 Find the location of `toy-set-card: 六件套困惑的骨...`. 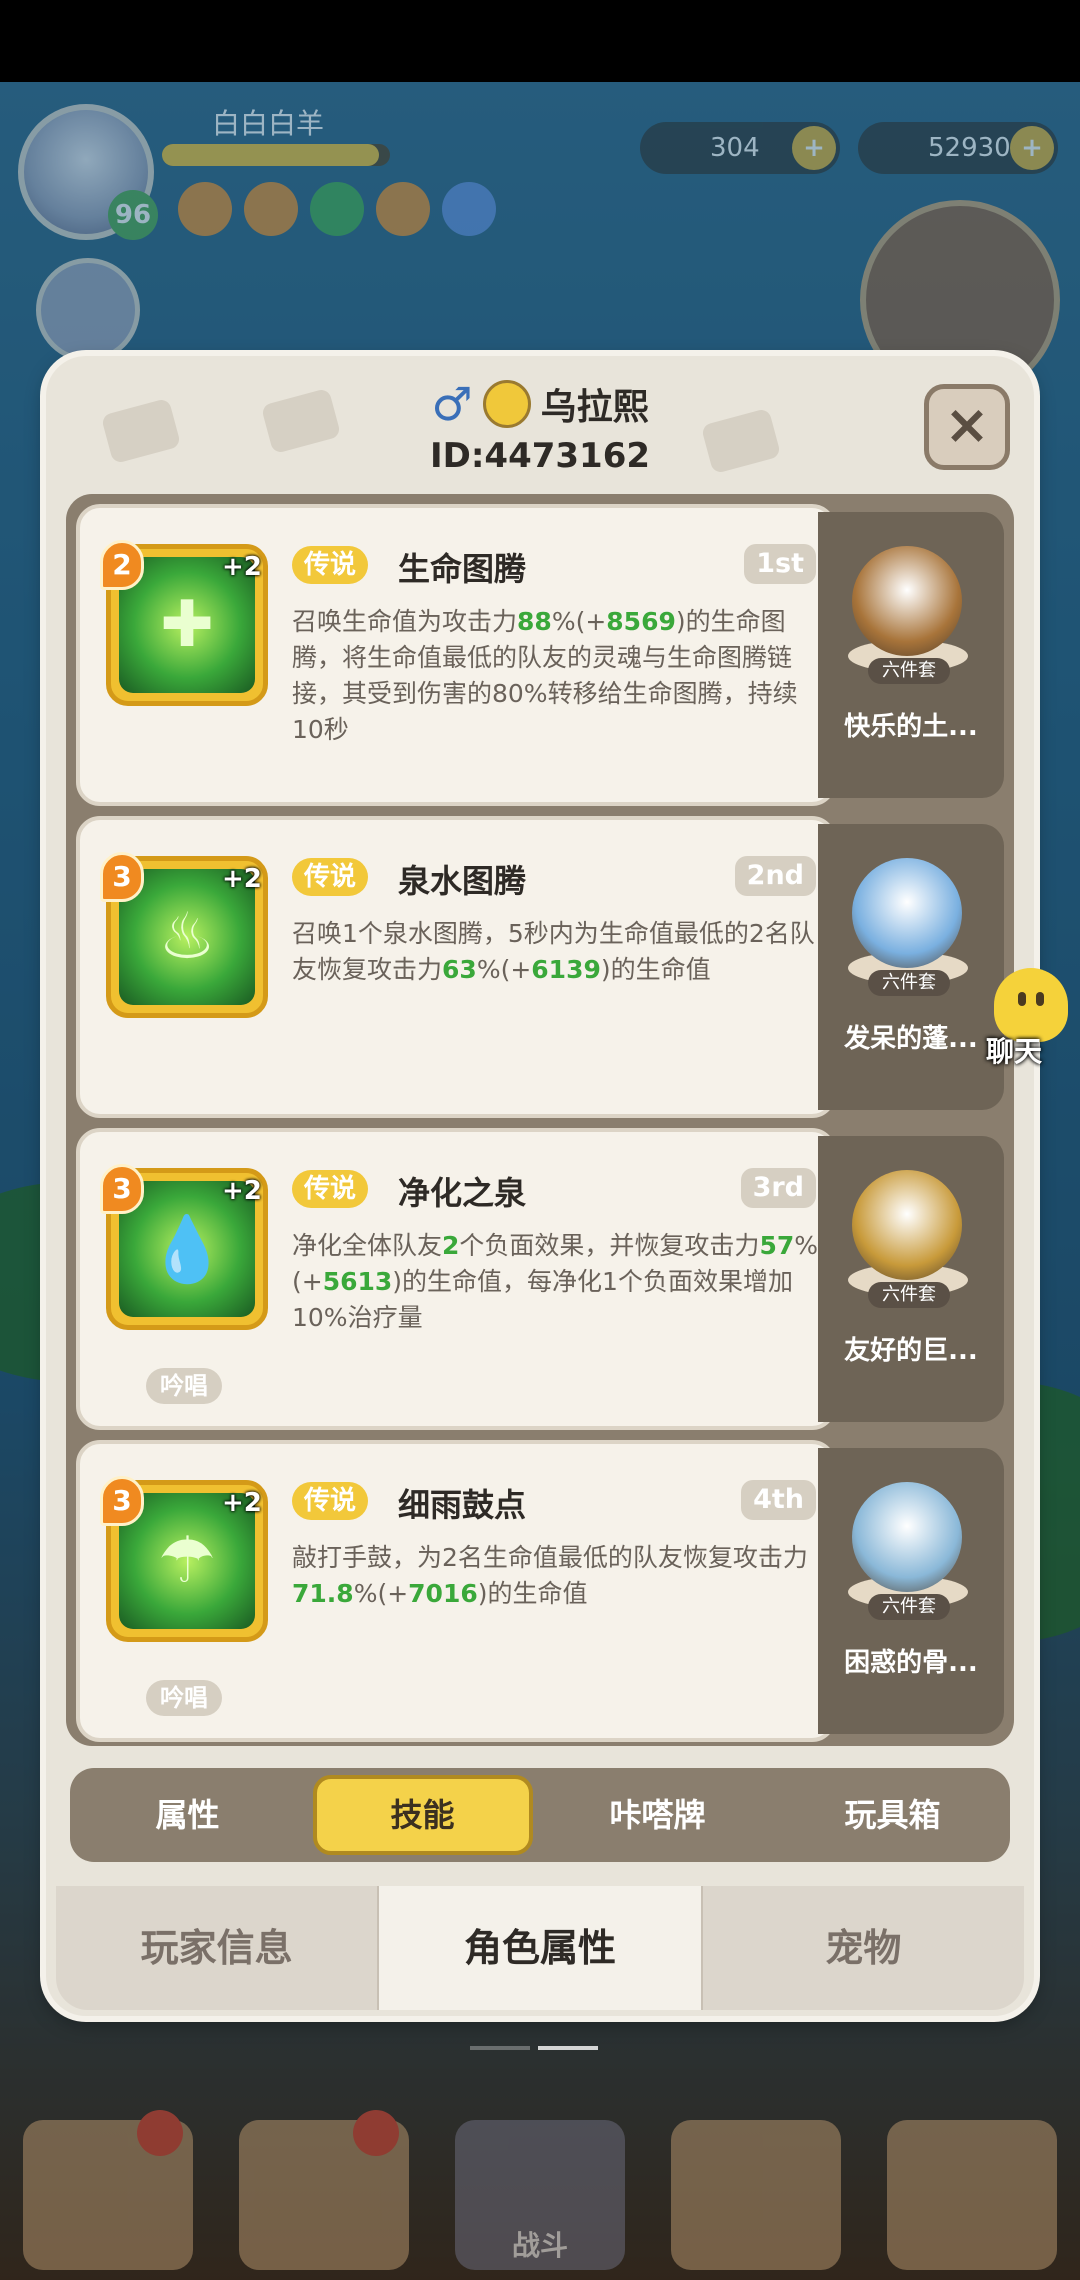

toy-set-card: 六件套困惑的骨... is located at coordinates (911, 1591).